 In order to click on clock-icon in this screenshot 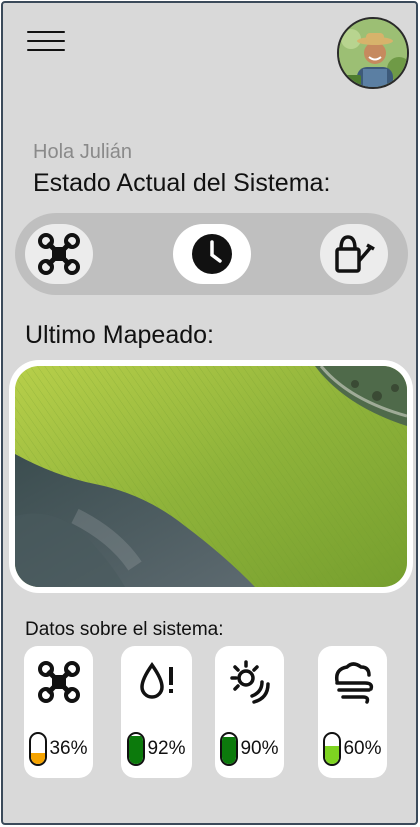, I will do `click(212, 254)`.